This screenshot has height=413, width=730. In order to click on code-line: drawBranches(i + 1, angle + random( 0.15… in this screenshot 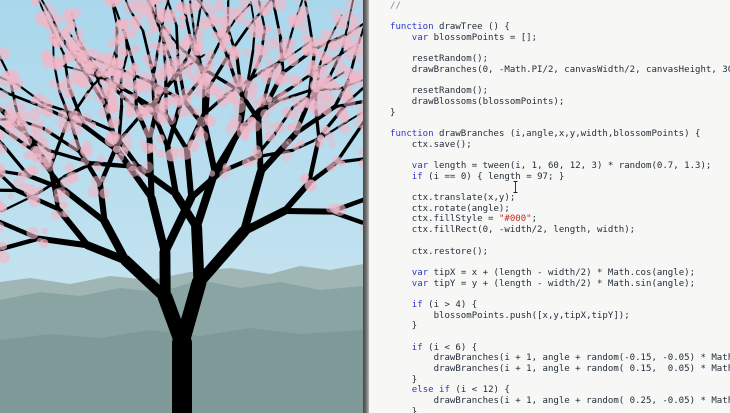, I will do `click(560, 369)`.